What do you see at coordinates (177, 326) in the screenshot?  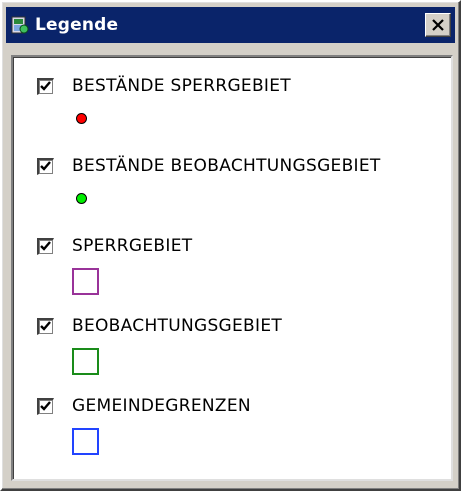 I see `legend-item-label: BEOBACHTUNGSGEBIET` at bounding box center [177, 326].